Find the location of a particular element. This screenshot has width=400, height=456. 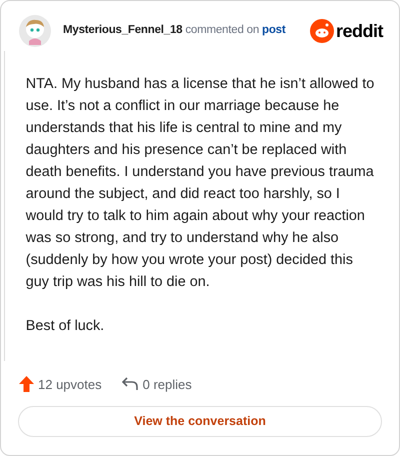

view-conversation-button: View the conversation is located at coordinates (200, 421).